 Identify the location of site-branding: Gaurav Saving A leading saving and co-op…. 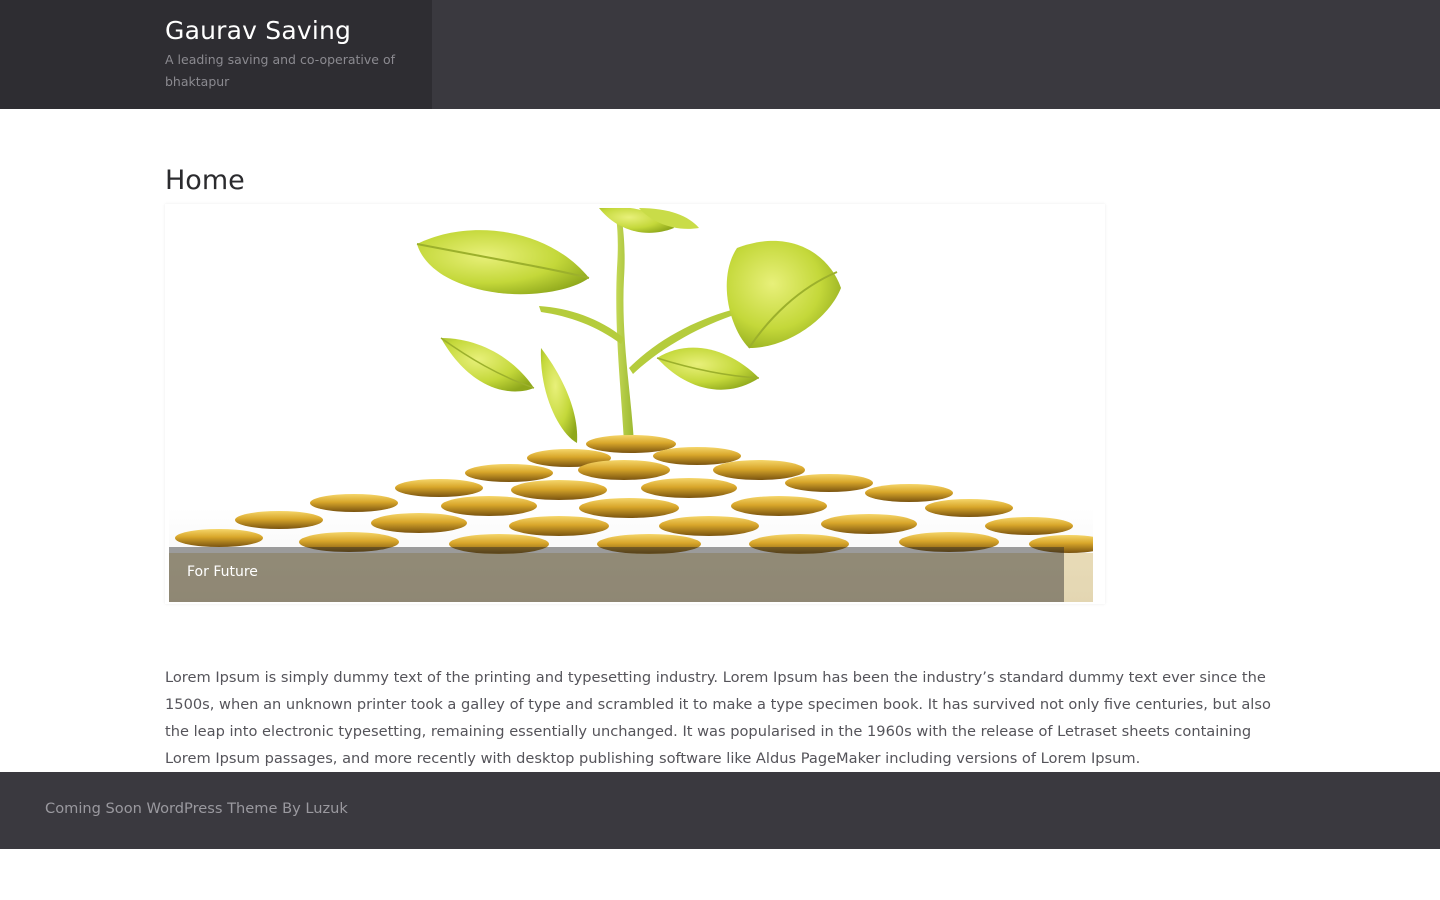
(216, 54).